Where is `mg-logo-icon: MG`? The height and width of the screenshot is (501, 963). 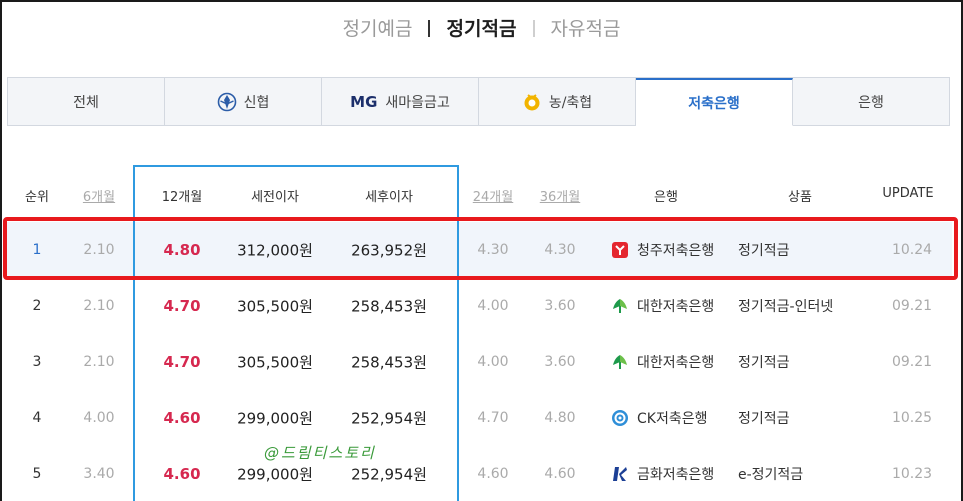
mg-logo-icon: MG is located at coordinates (364, 101).